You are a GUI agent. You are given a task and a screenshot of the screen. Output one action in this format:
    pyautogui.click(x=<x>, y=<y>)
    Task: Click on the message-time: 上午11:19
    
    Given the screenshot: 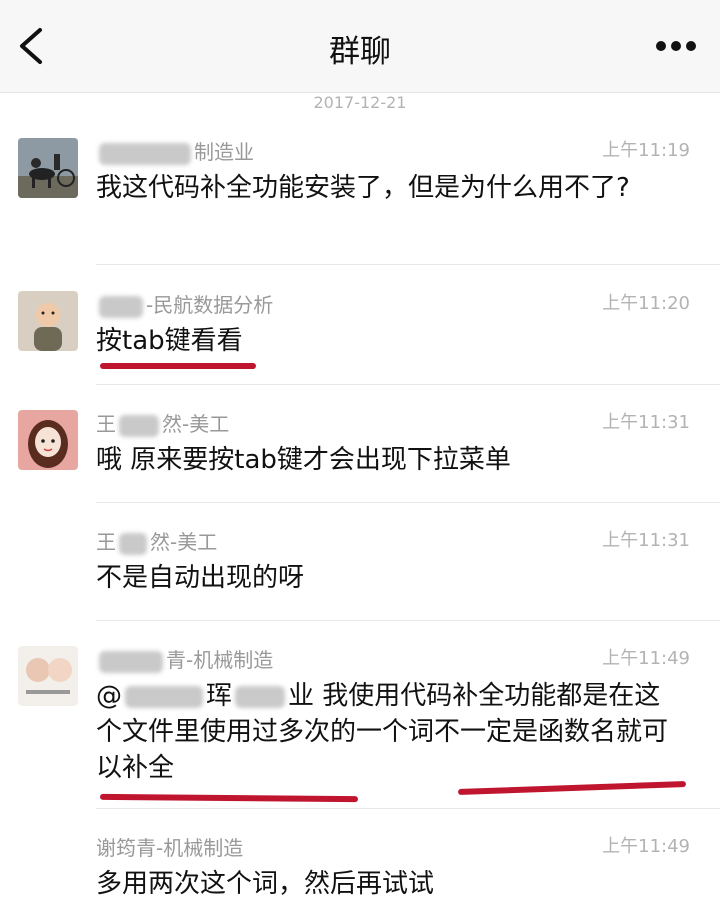 What is the action you would take?
    pyautogui.click(x=646, y=150)
    